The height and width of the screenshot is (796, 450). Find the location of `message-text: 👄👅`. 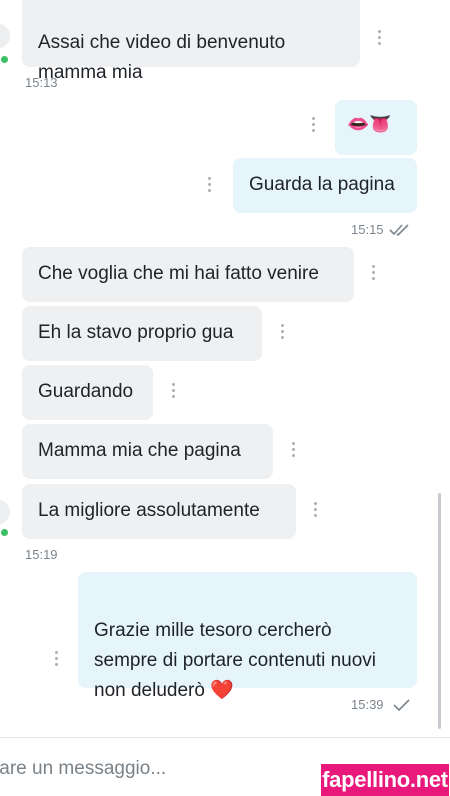

message-text: 👄👅 is located at coordinates (369, 124).